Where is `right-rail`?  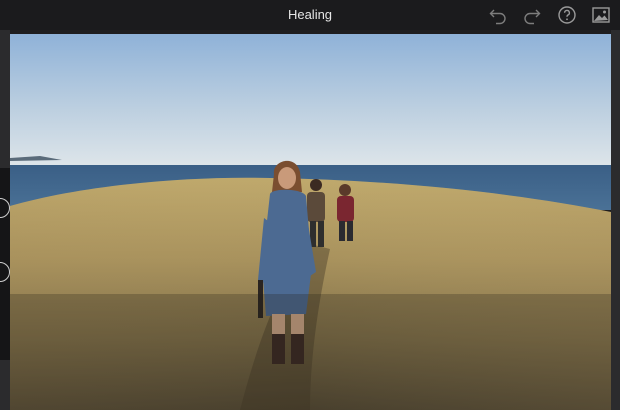
right-rail is located at coordinates (615, 220).